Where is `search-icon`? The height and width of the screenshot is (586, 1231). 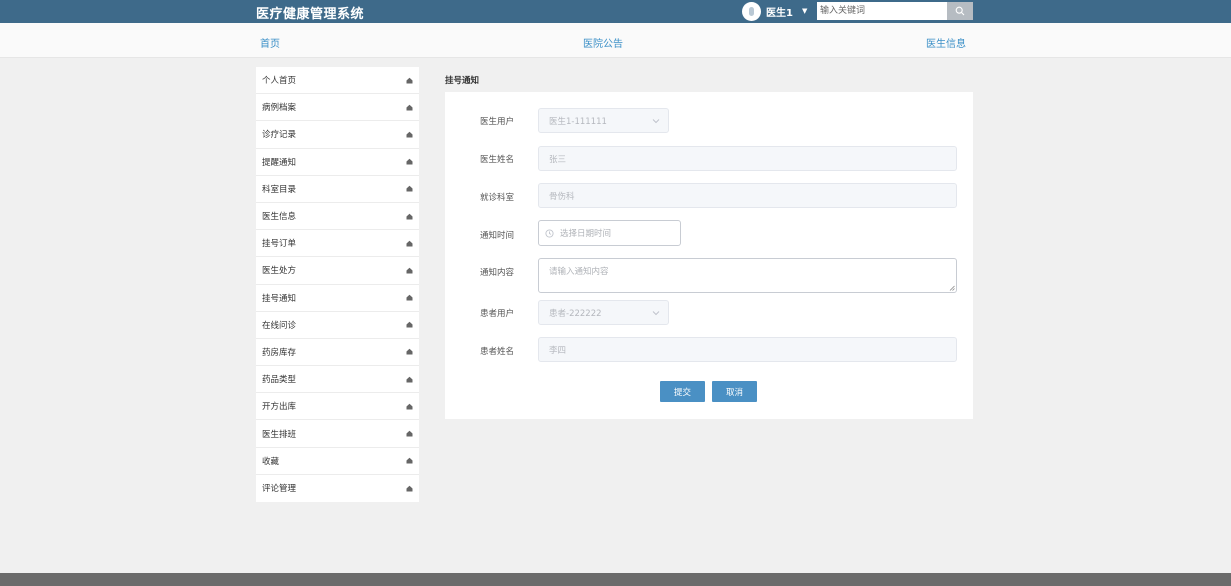
search-icon is located at coordinates (960, 11).